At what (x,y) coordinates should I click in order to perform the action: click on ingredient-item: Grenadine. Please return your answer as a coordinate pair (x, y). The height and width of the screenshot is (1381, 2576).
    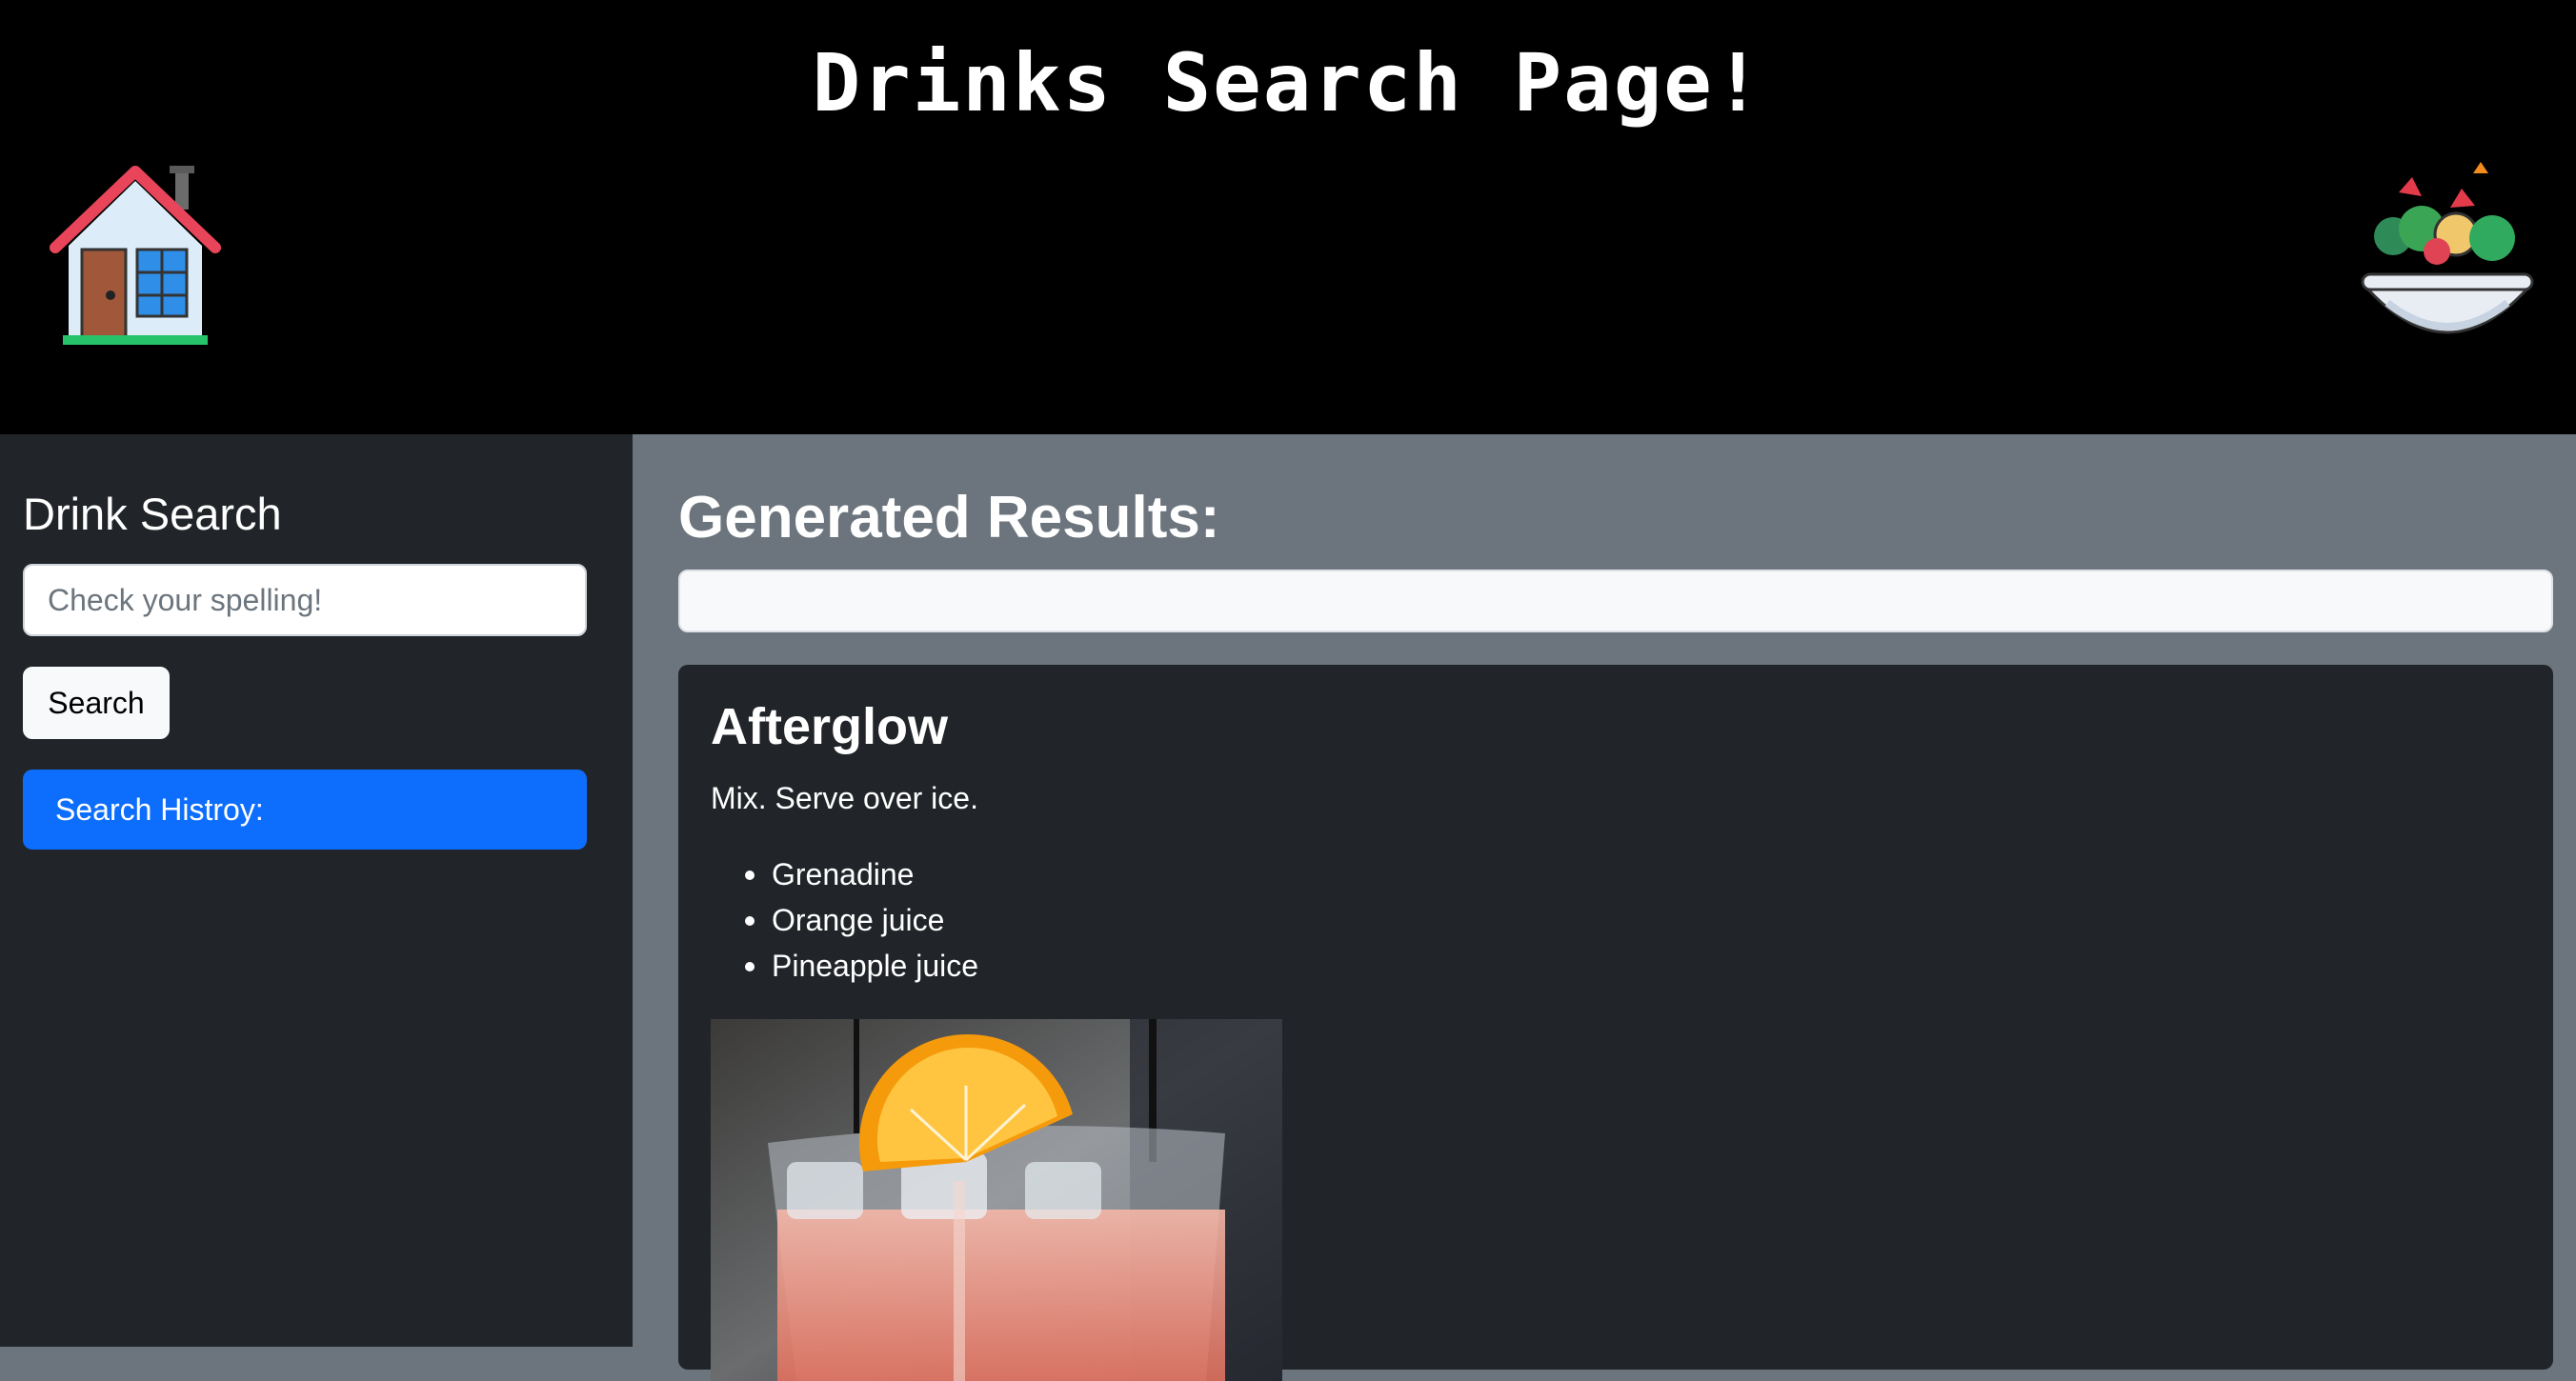
    Looking at the image, I should click on (845, 874).